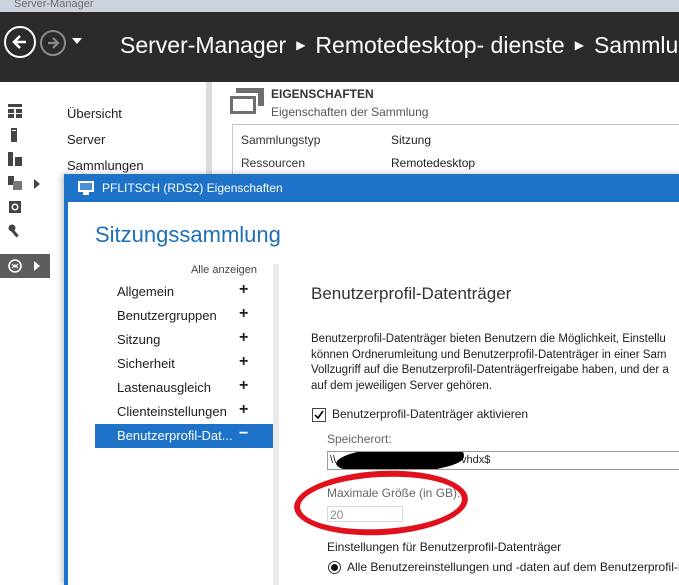  I want to click on enable-upd-checkbox, so click(319, 415).